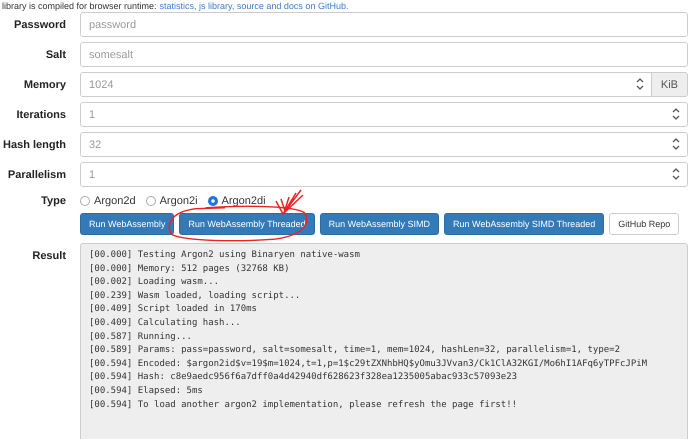 The image size is (690, 439). Describe the element at coordinates (36, 174) in the screenshot. I see `field-label: Parallelism` at that location.